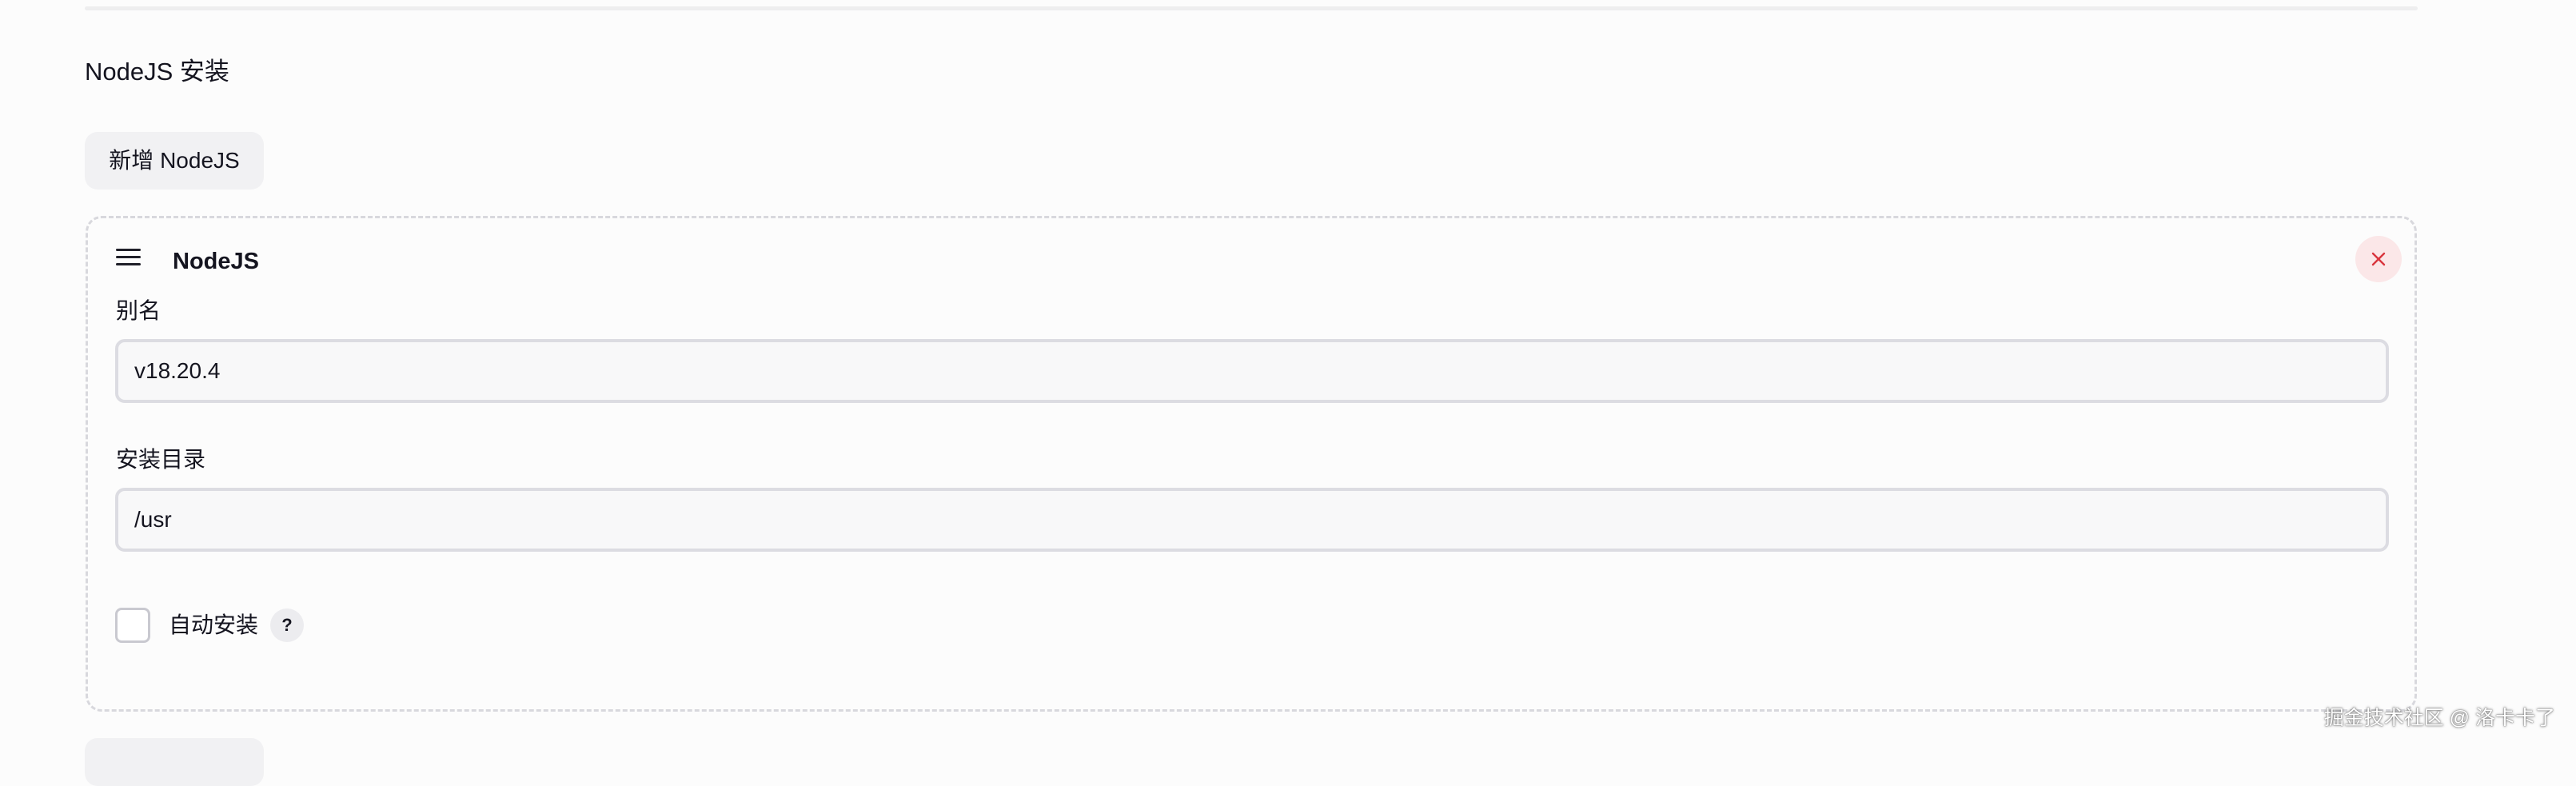  What do you see at coordinates (157, 72) in the screenshot?
I see `section-title: NodeJS 安装` at bounding box center [157, 72].